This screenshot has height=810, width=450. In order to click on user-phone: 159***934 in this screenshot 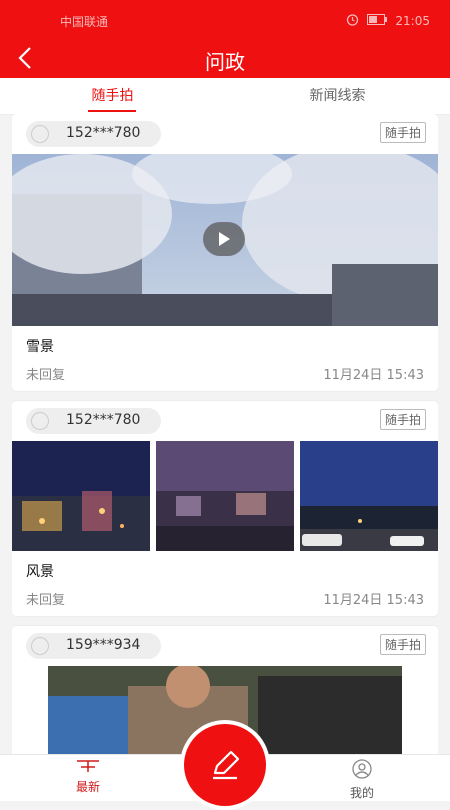, I will do `click(103, 645)`.